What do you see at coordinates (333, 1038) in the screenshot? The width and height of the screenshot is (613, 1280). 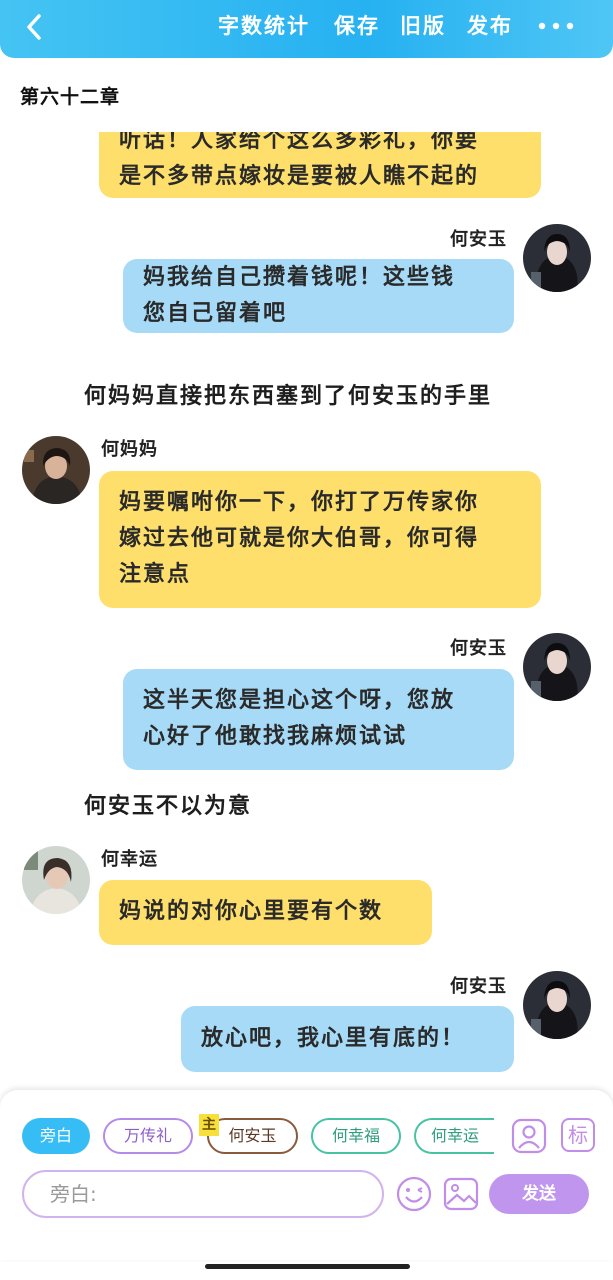 I see `message-line: 放心吧，我心里有底的！` at bounding box center [333, 1038].